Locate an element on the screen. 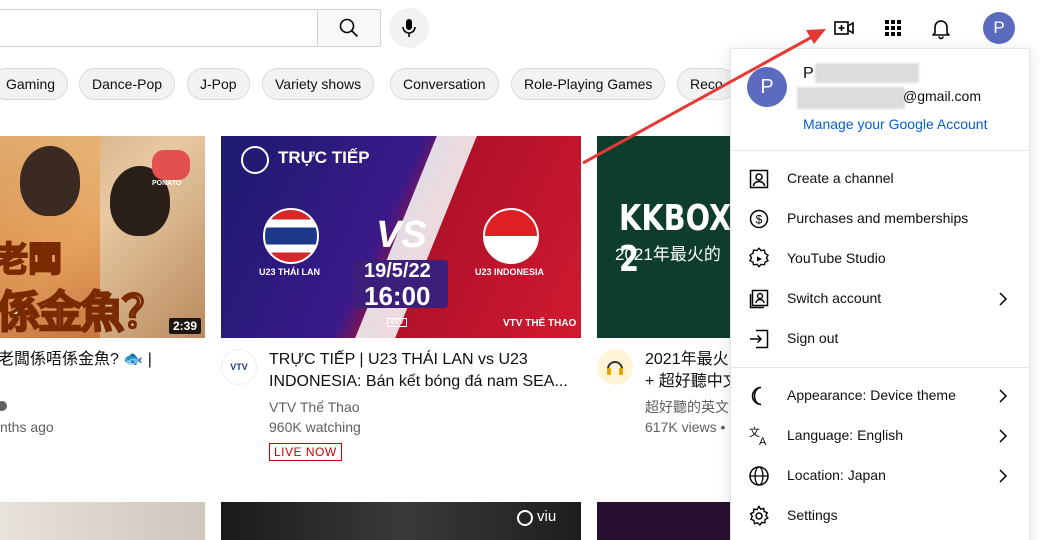 The width and height of the screenshot is (1040, 540). menu-item-label: Create a channel is located at coordinates (840, 178).